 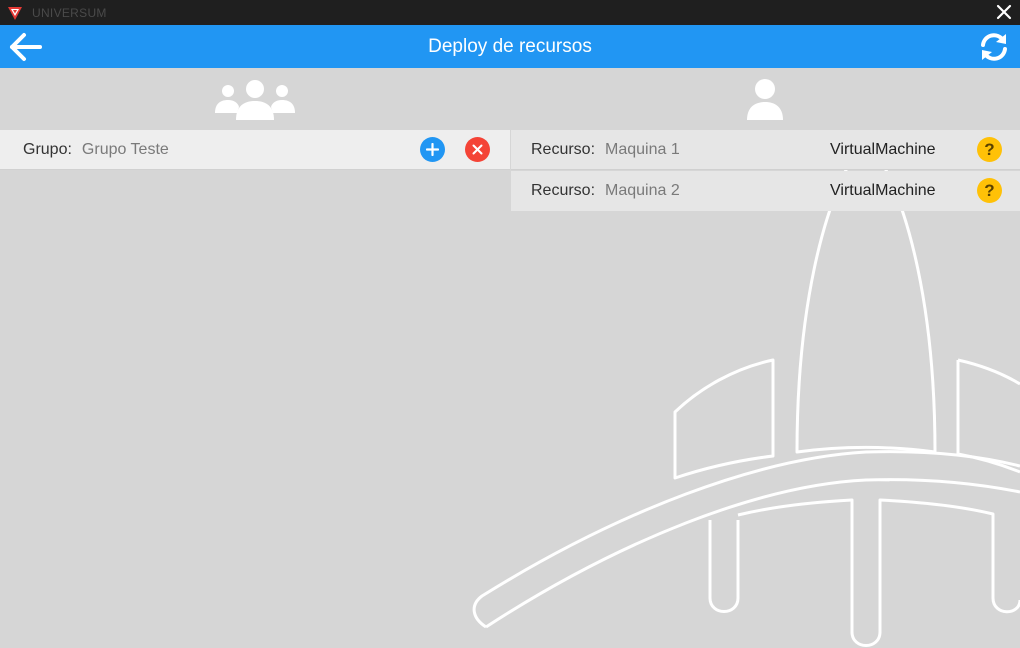 What do you see at coordinates (642, 190) in the screenshot?
I see `resource-name: Maquina 2` at bounding box center [642, 190].